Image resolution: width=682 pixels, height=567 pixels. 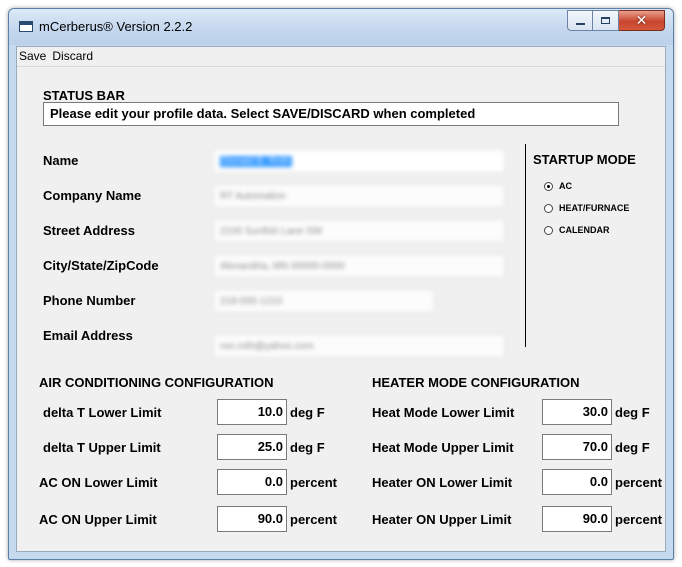 What do you see at coordinates (98, 482) in the screenshot?
I see `ac-on-lower-label: AC ON Lower Limit` at bounding box center [98, 482].